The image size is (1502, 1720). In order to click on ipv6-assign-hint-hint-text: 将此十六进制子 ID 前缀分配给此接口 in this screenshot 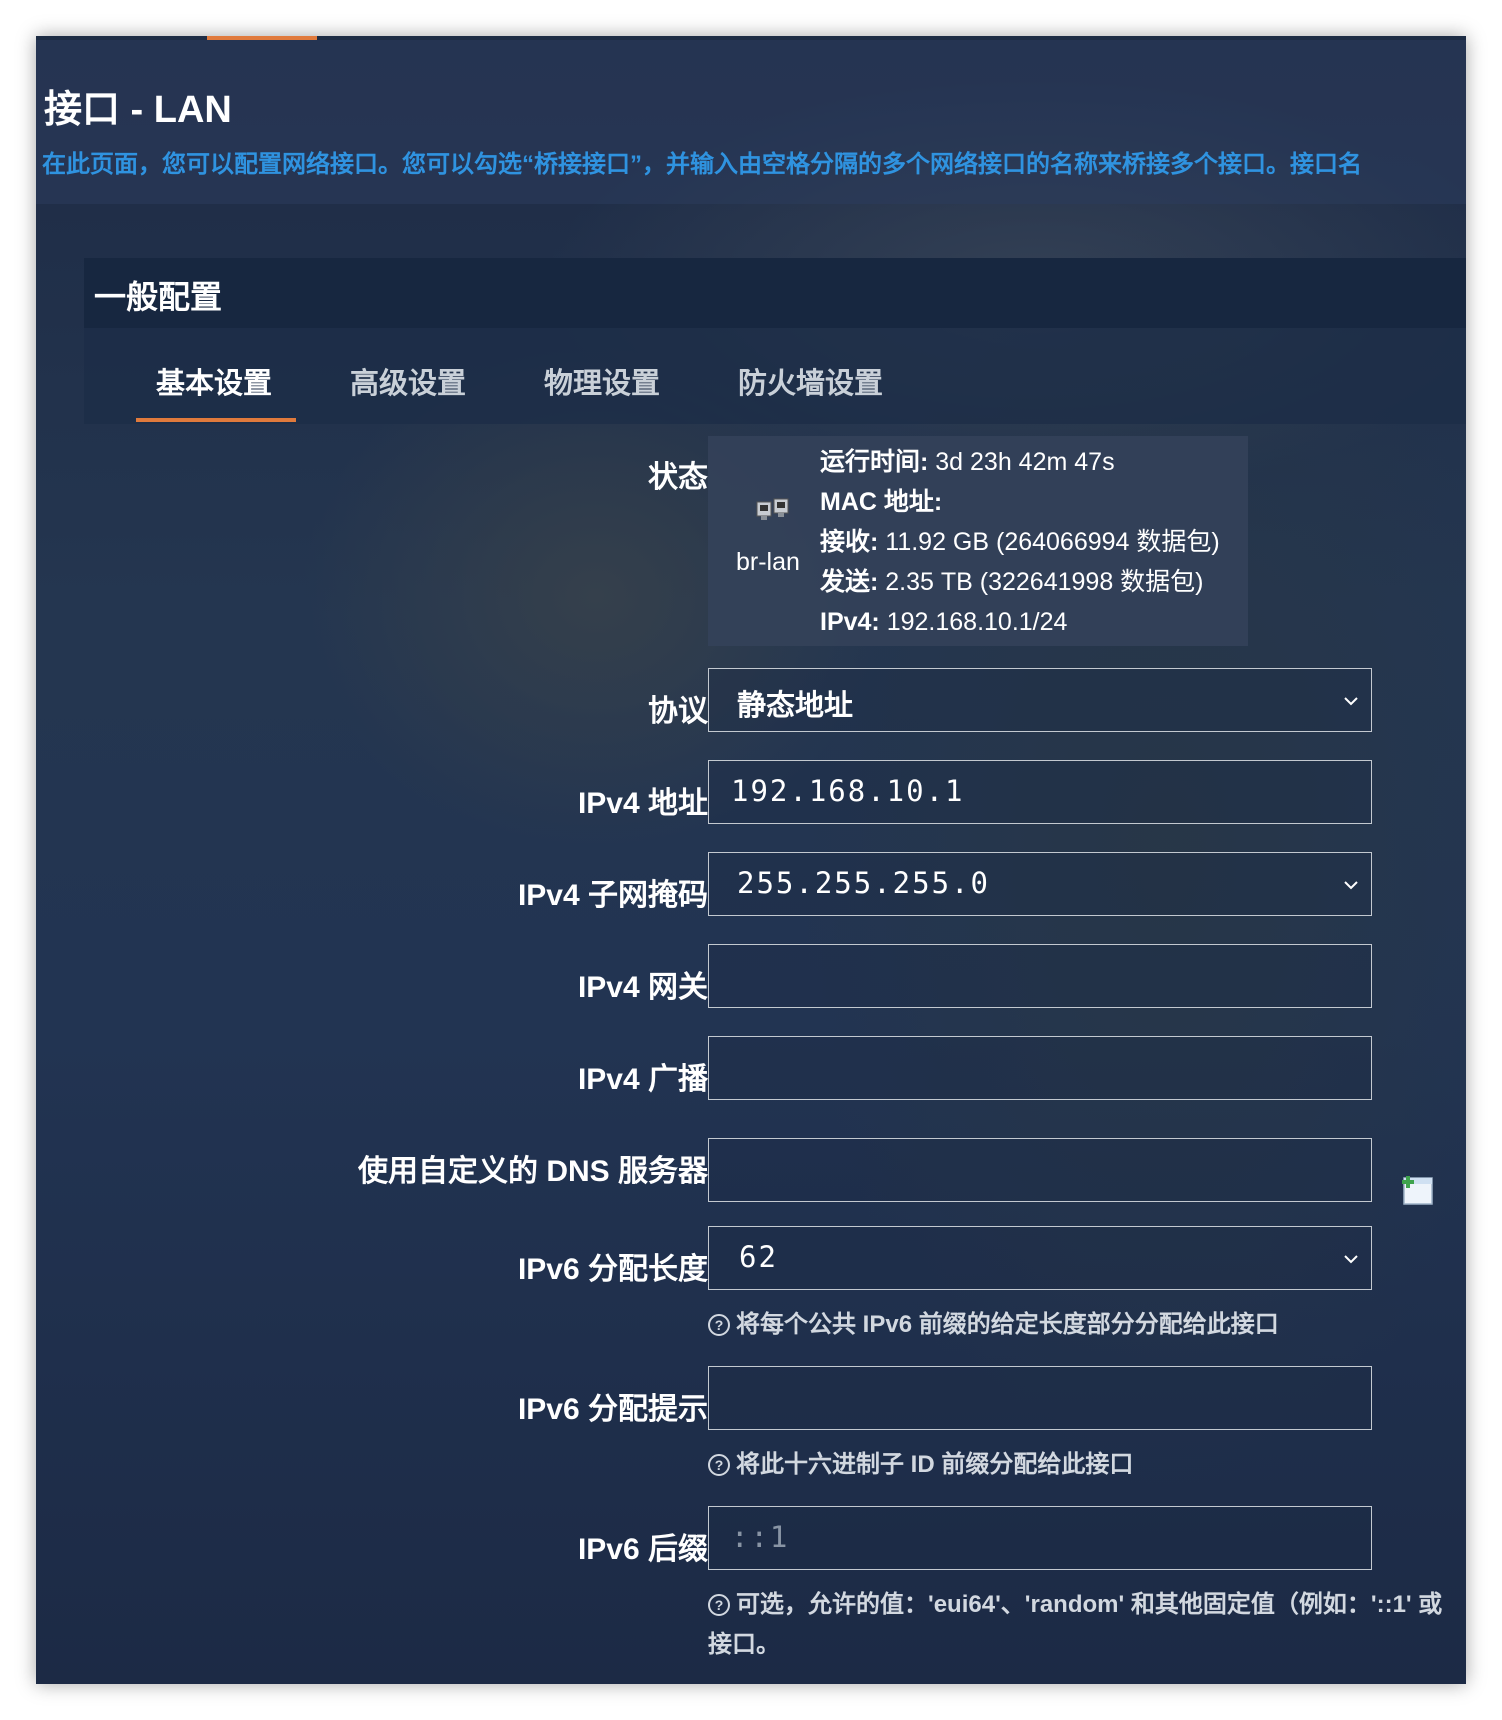, I will do `click(935, 1464)`.